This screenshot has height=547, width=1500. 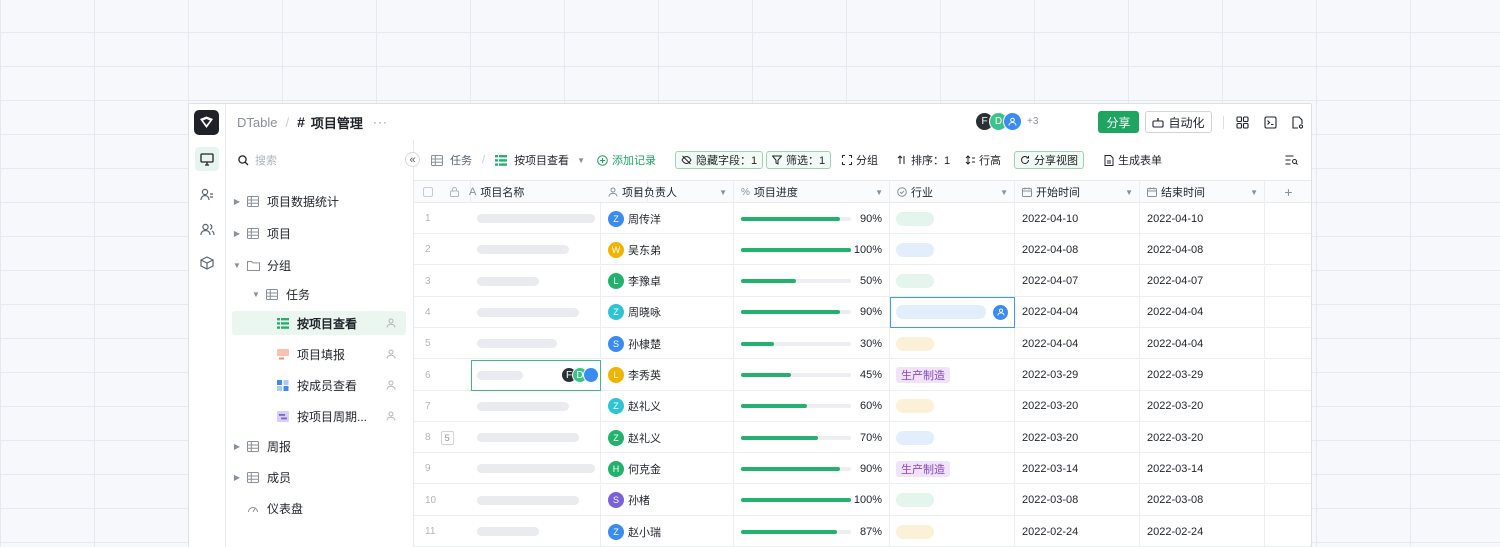 What do you see at coordinates (799, 160) in the screenshot?
I see `filter-button: 筛选：1` at bounding box center [799, 160].